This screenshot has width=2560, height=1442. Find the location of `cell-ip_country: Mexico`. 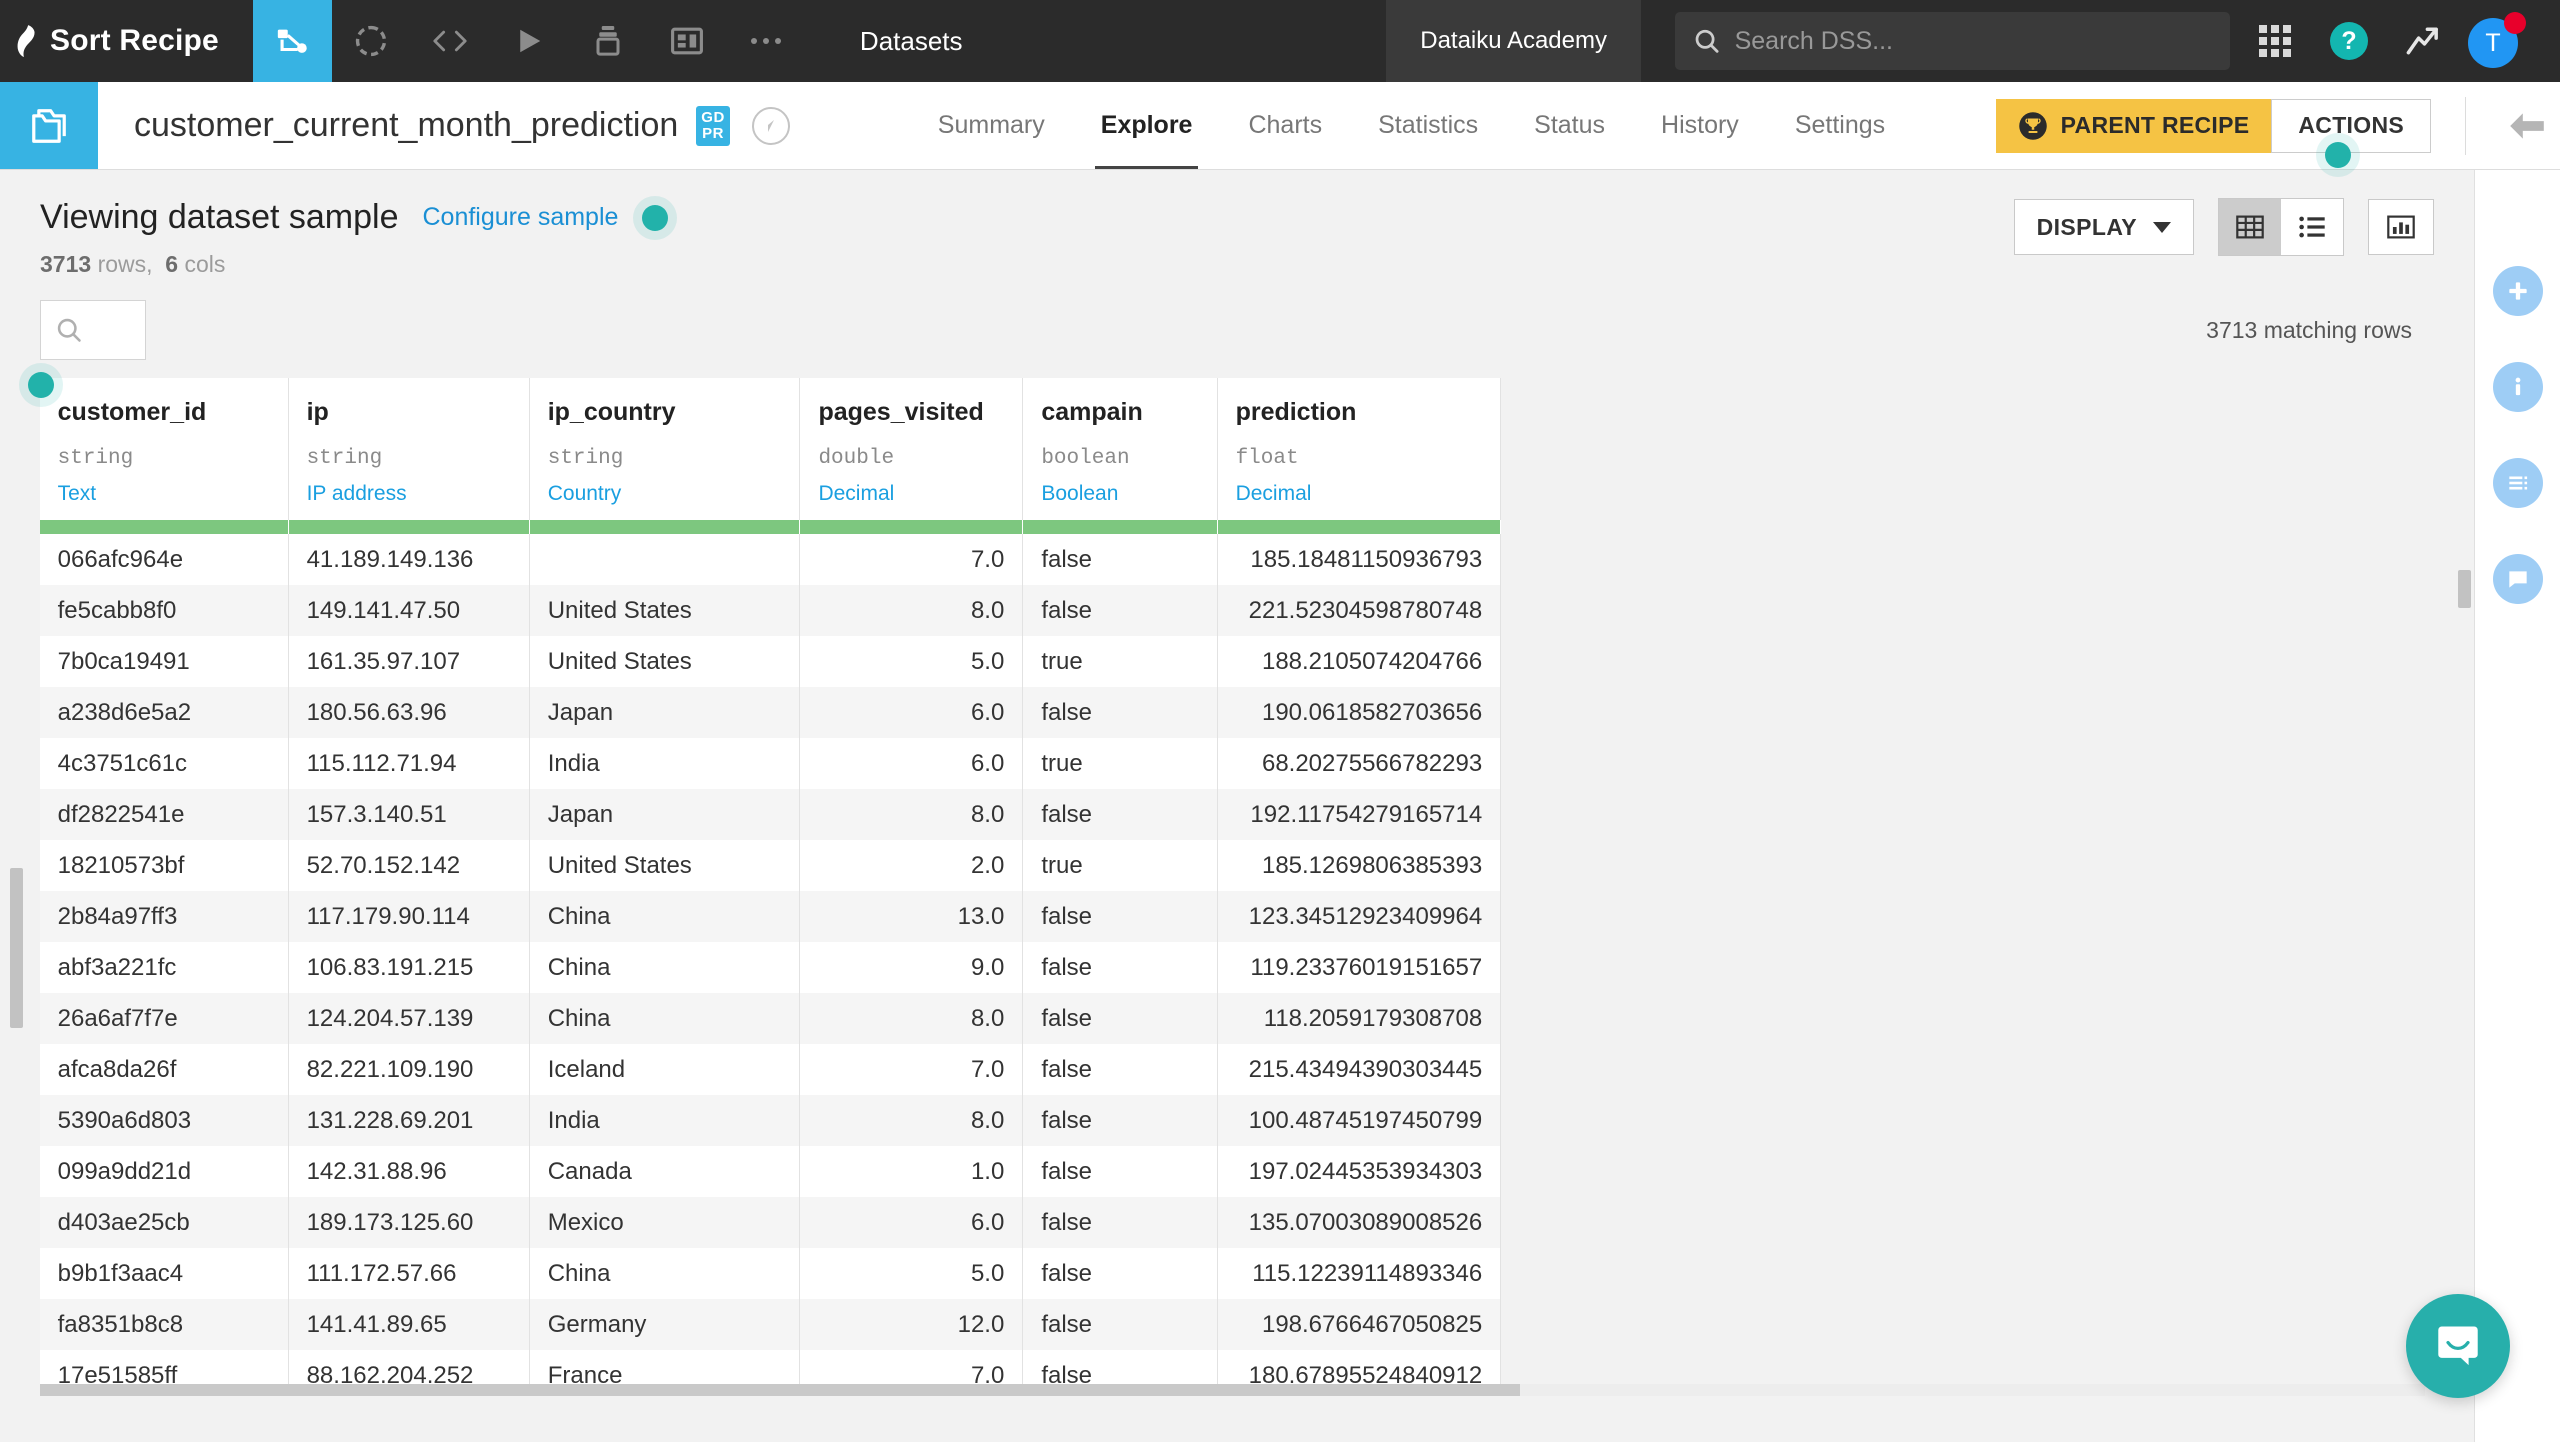

cell-ip_country: Mexico is located at coordinates (665, 1222).